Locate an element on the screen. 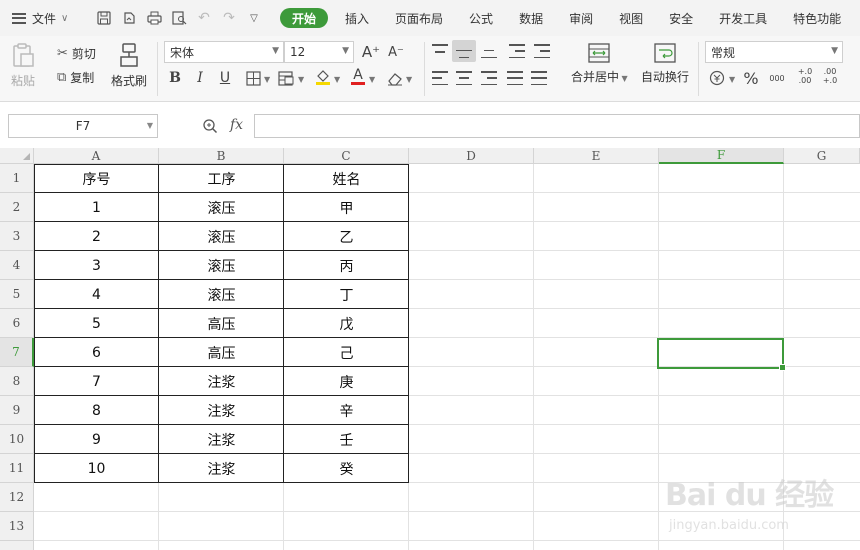 This screenshot has width=860, height=550. row-header-2: 2 is located at coordinates (17, 207).